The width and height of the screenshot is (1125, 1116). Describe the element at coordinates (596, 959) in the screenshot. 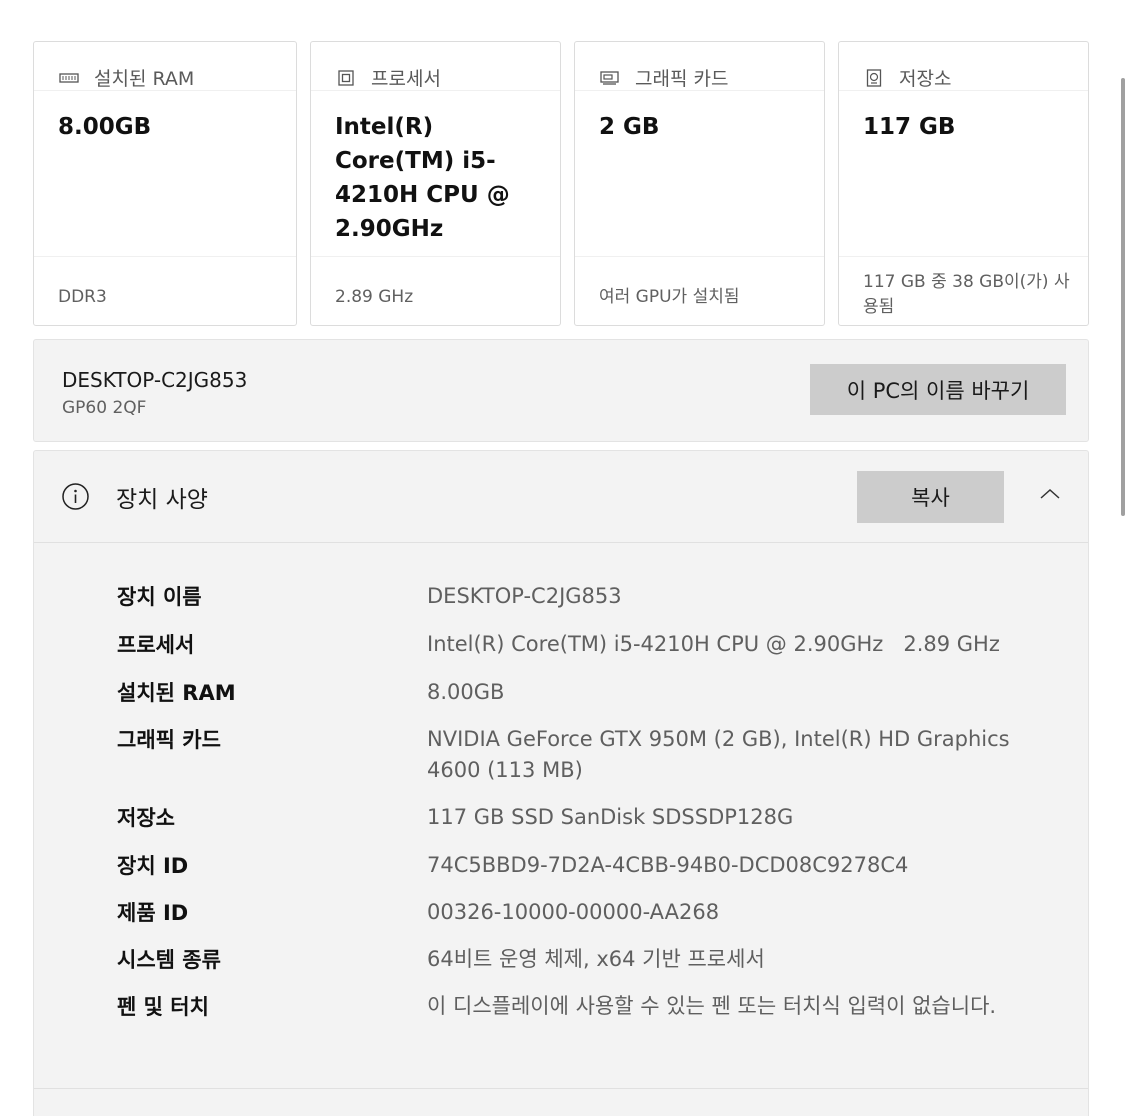

I see `spec-value: 64비트 운영 체제, x64 기반 프로세서` at that location.